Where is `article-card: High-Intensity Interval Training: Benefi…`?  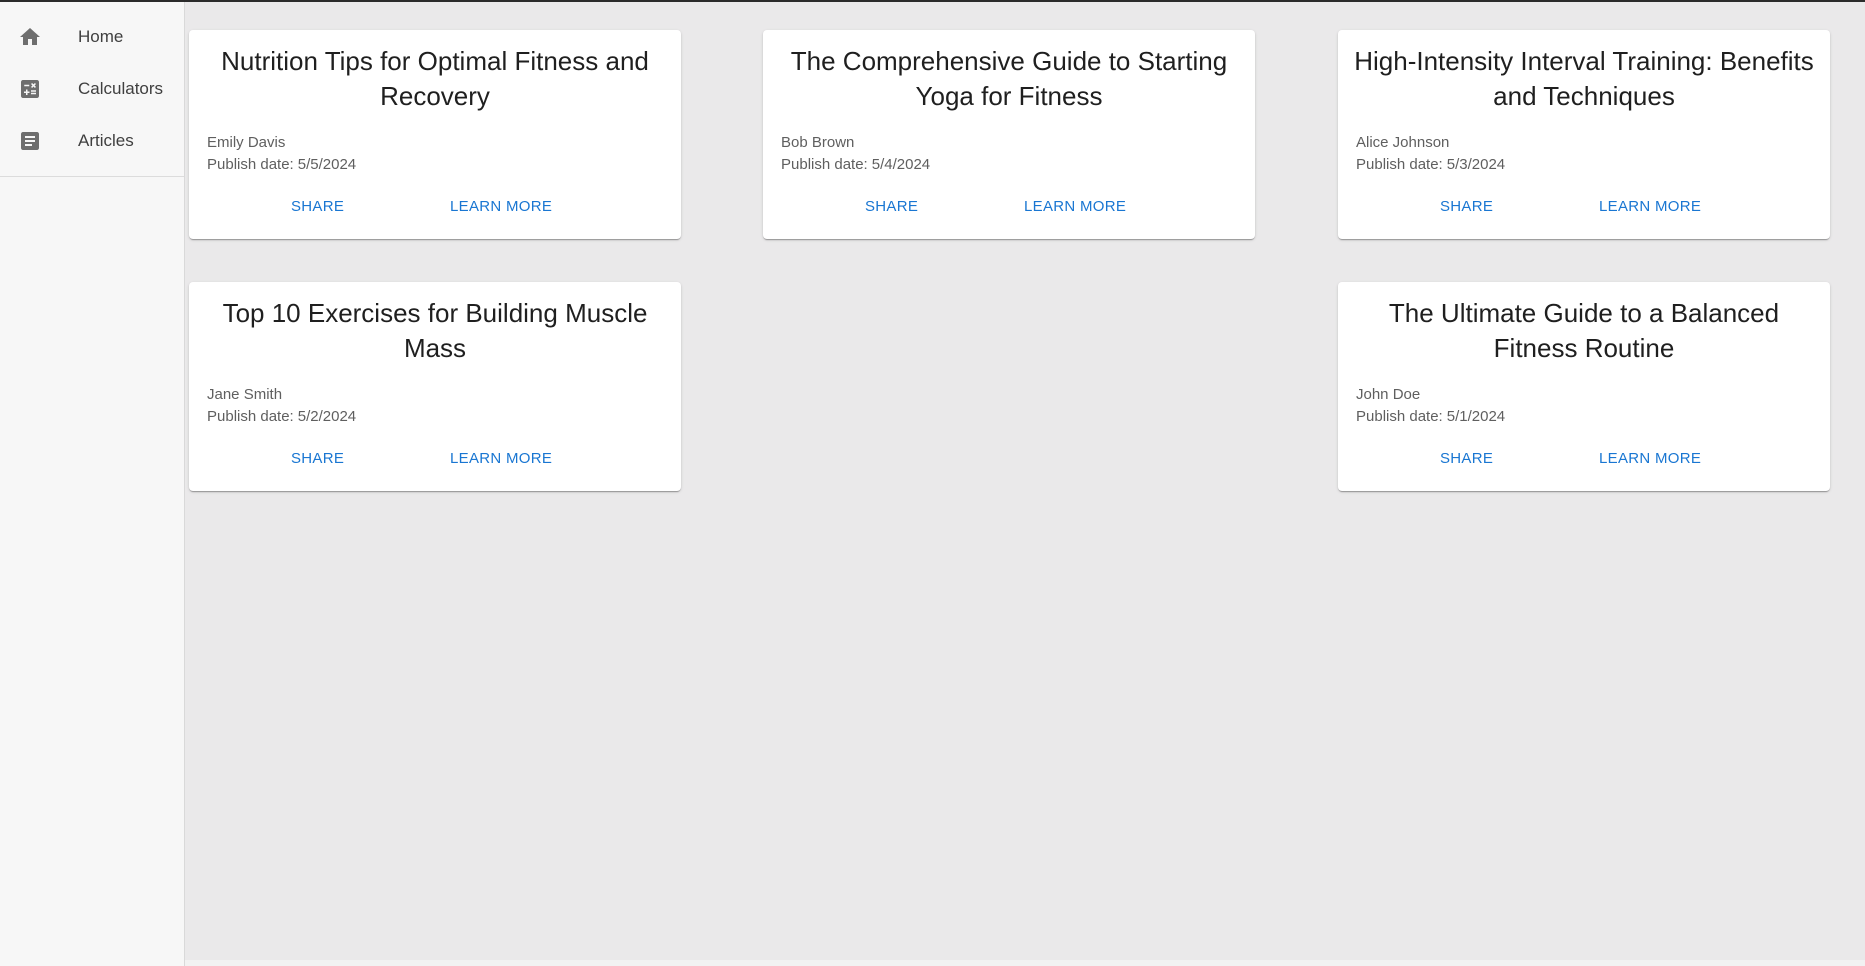
article-card: High-Intensity Interval Training: Benefi… is located at coordinates (1584, 134).